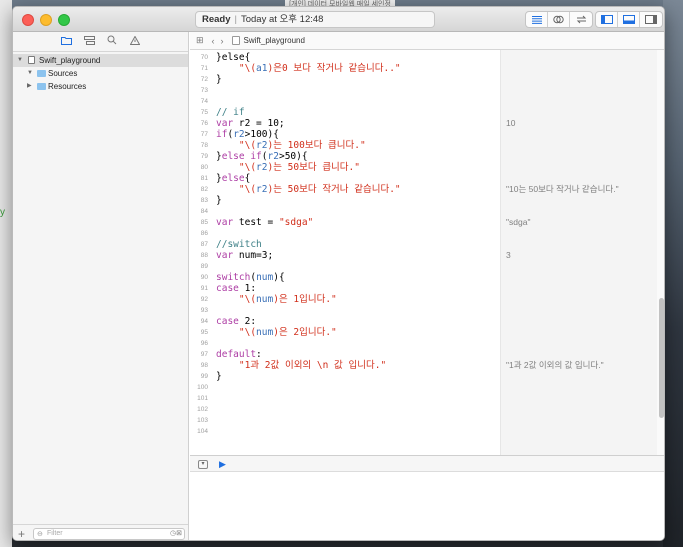  Describe the element at coordinates (345, 398) in the screenshot. I see `code-line: 101` at that location.